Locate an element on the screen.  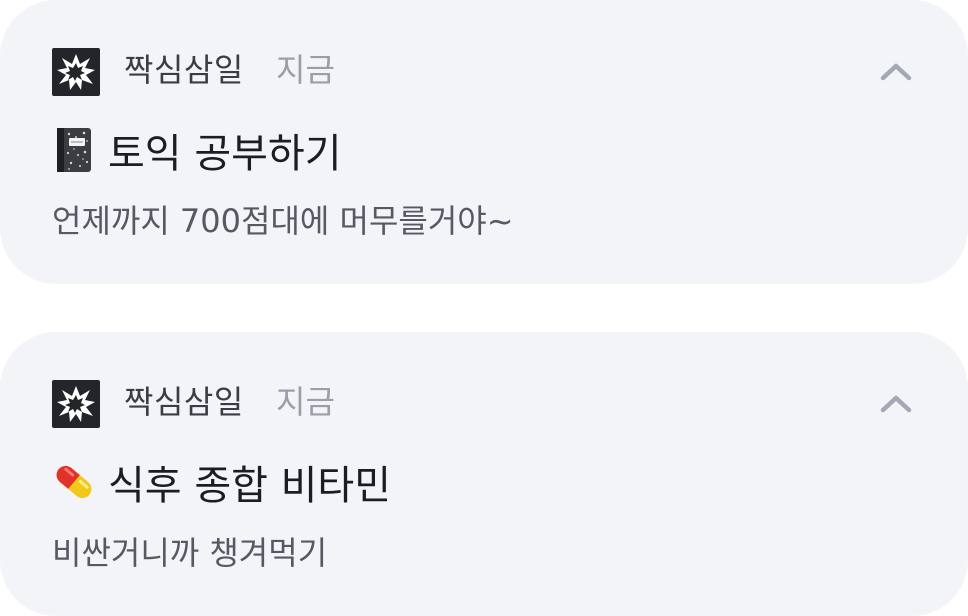
notification-title: 토익 공부하기 is located at coordinates (197, 150).